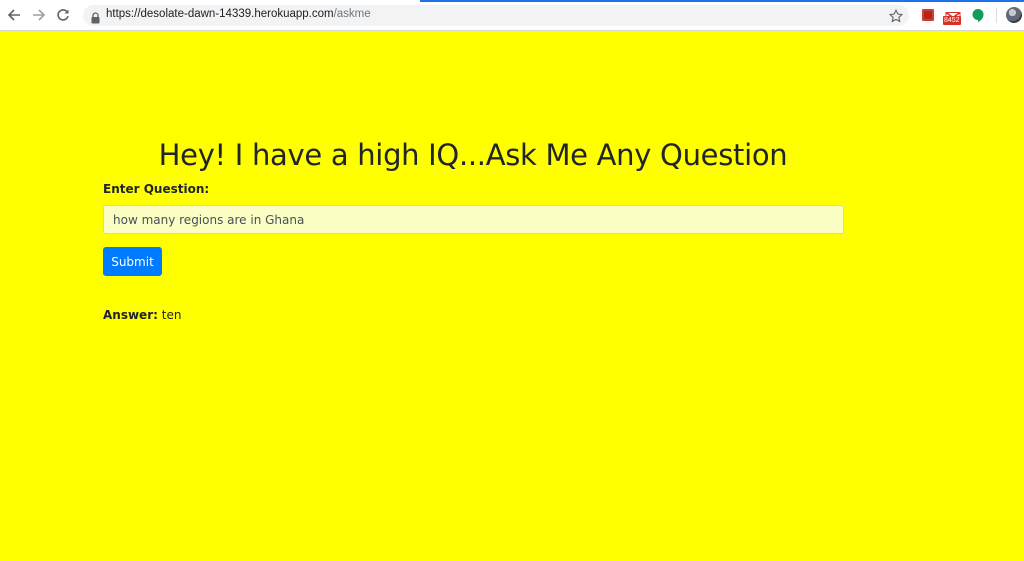 This screenshot has height=561, width=1024. I want to click on toolbar-divider, so click(996, 15).